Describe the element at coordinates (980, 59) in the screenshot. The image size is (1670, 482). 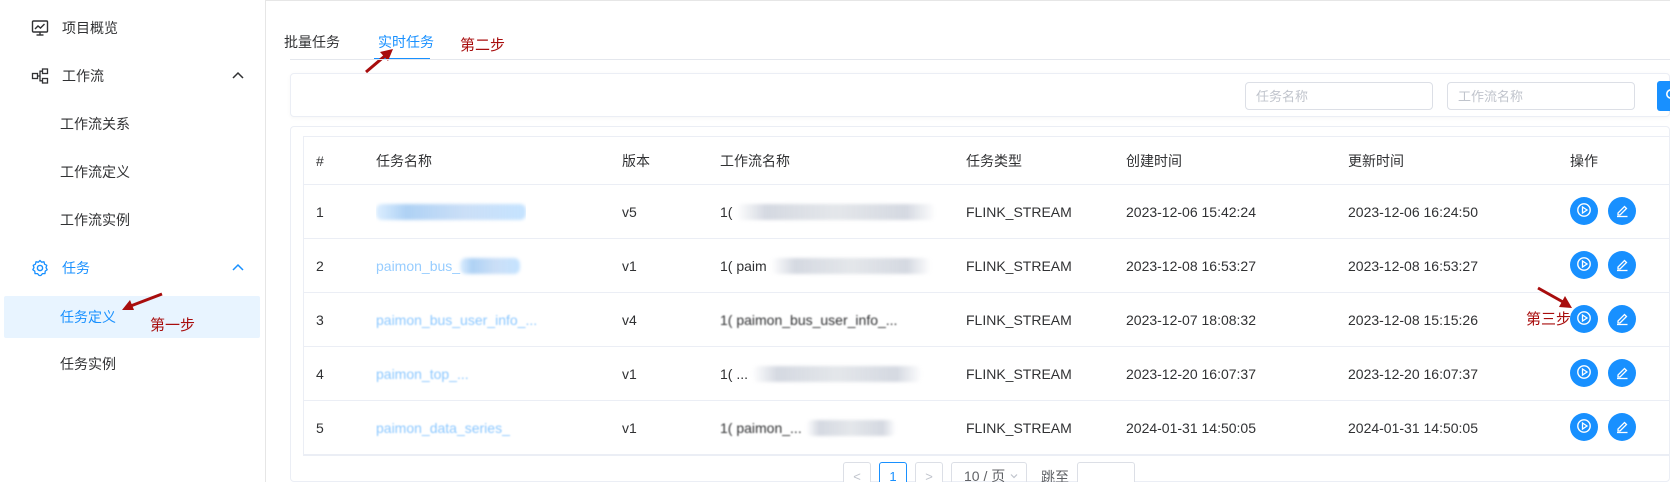
I see `tabs-divider` at that location.